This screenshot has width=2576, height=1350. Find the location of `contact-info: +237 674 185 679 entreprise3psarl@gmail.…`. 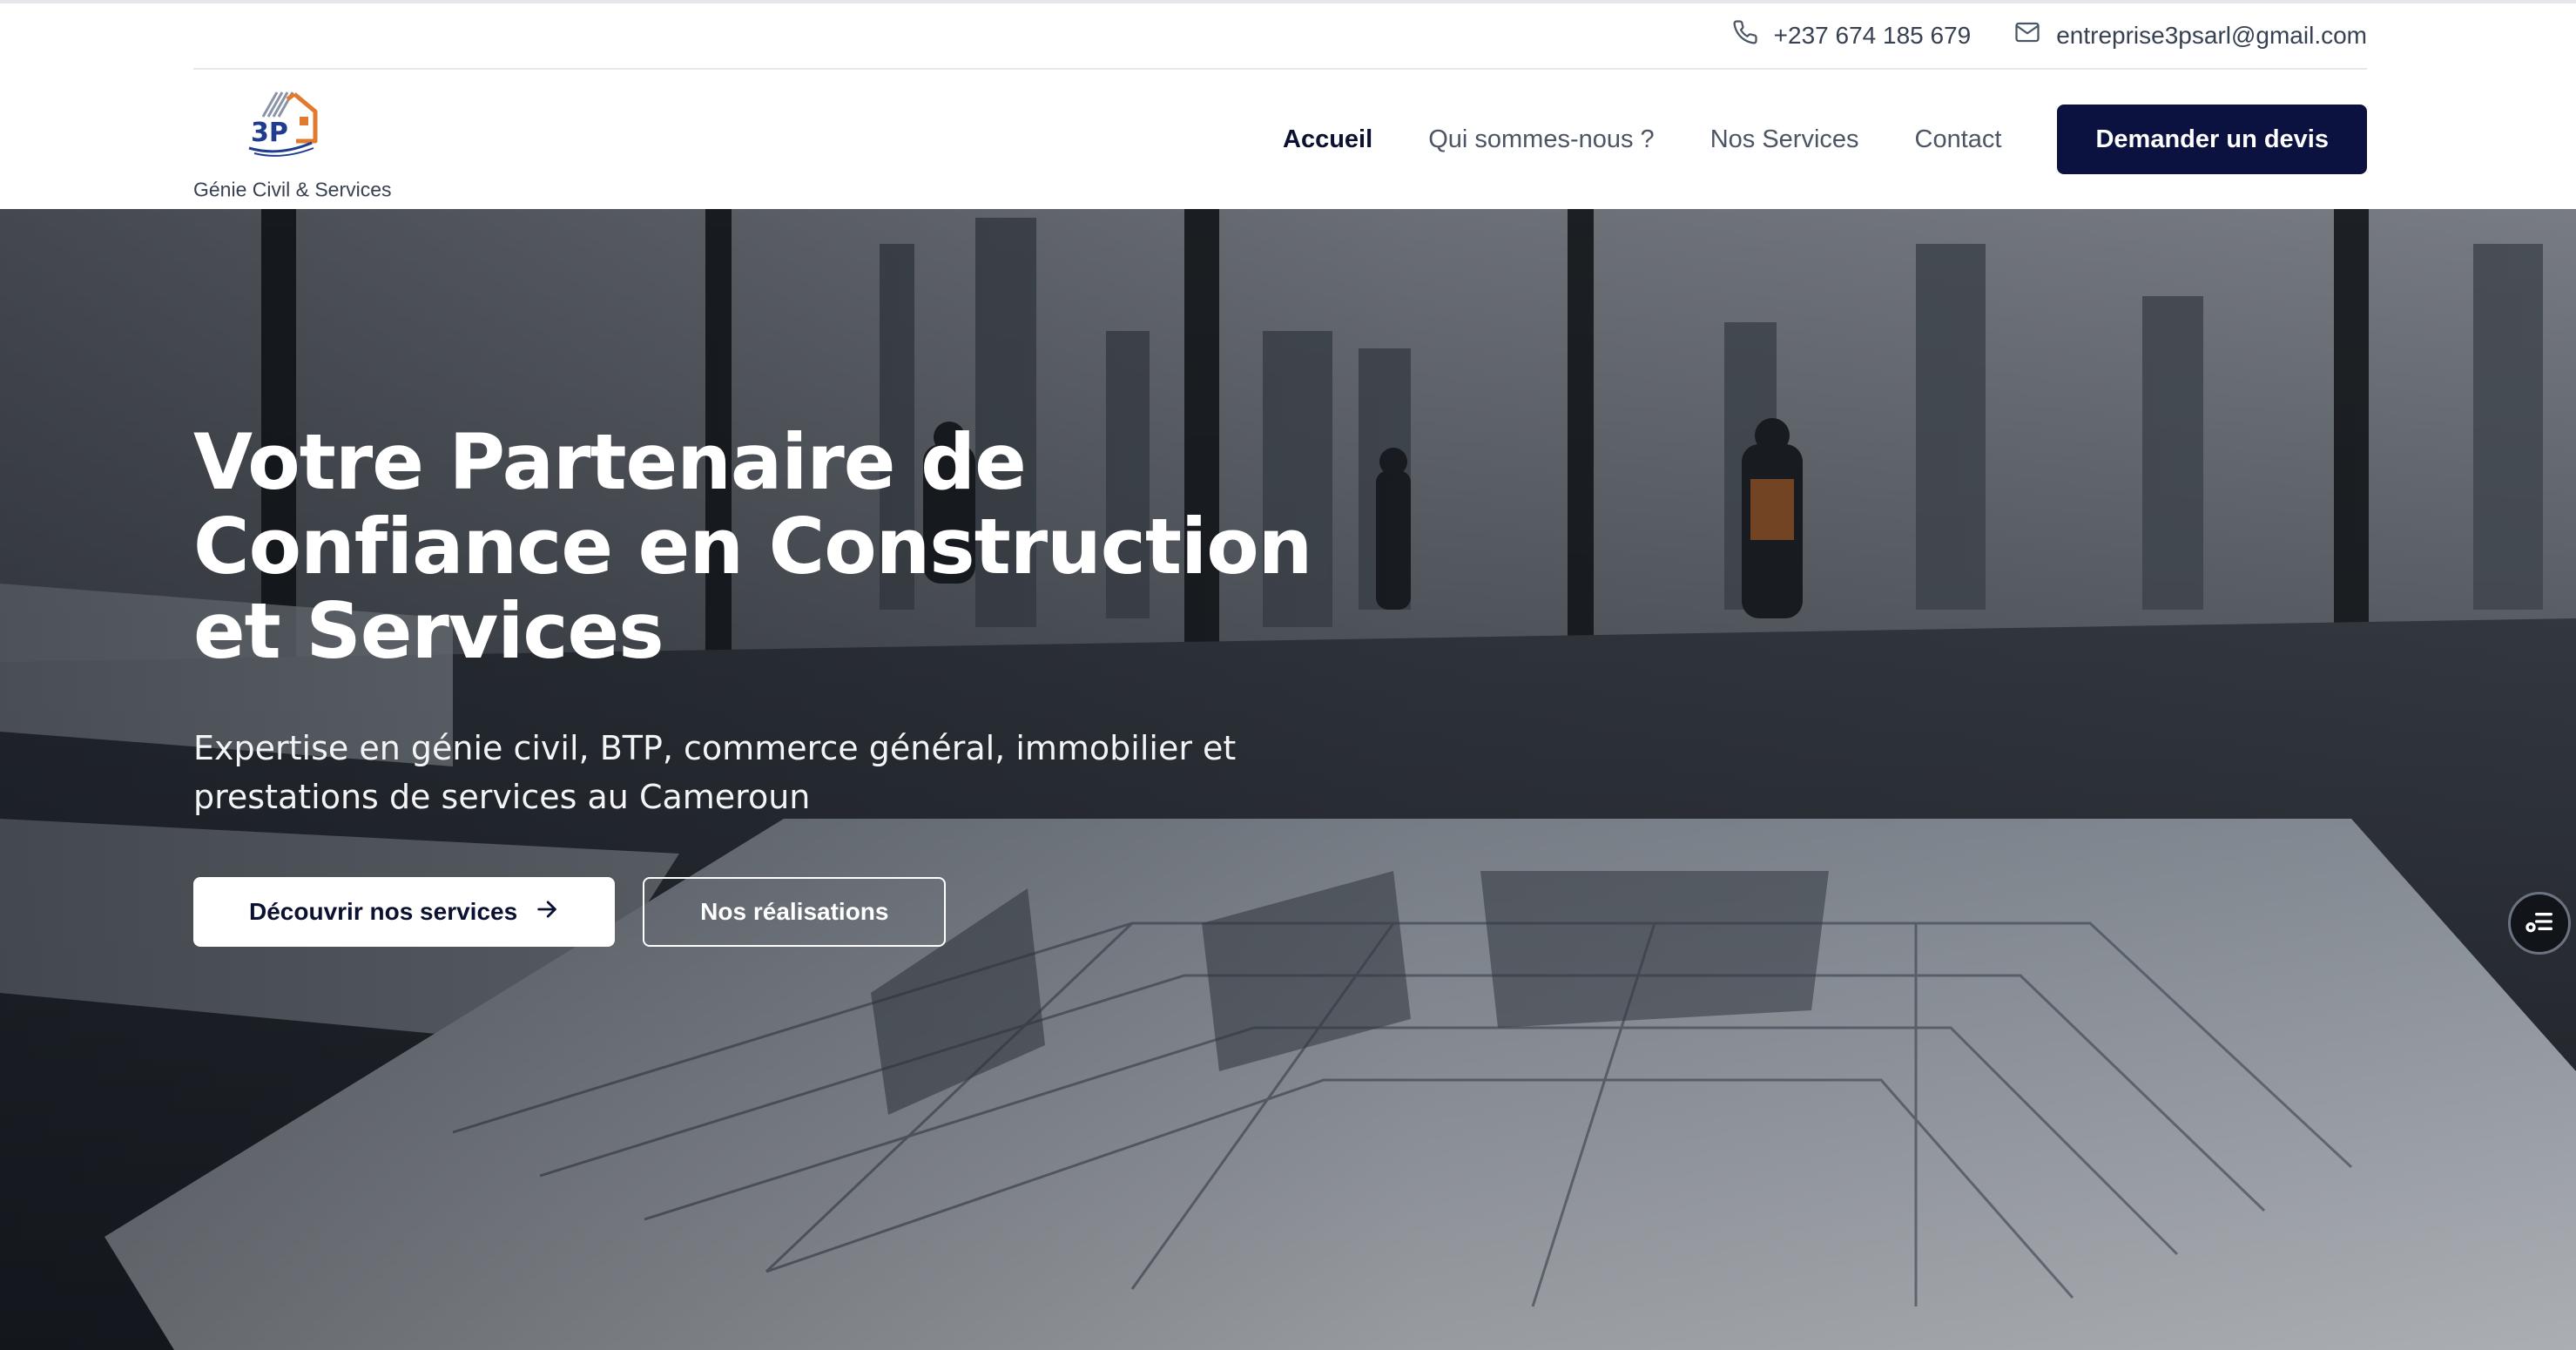

contact-info: +237 674 185 679 entreprise3psarl@gmail.… is located at coordinates (2049, 35).